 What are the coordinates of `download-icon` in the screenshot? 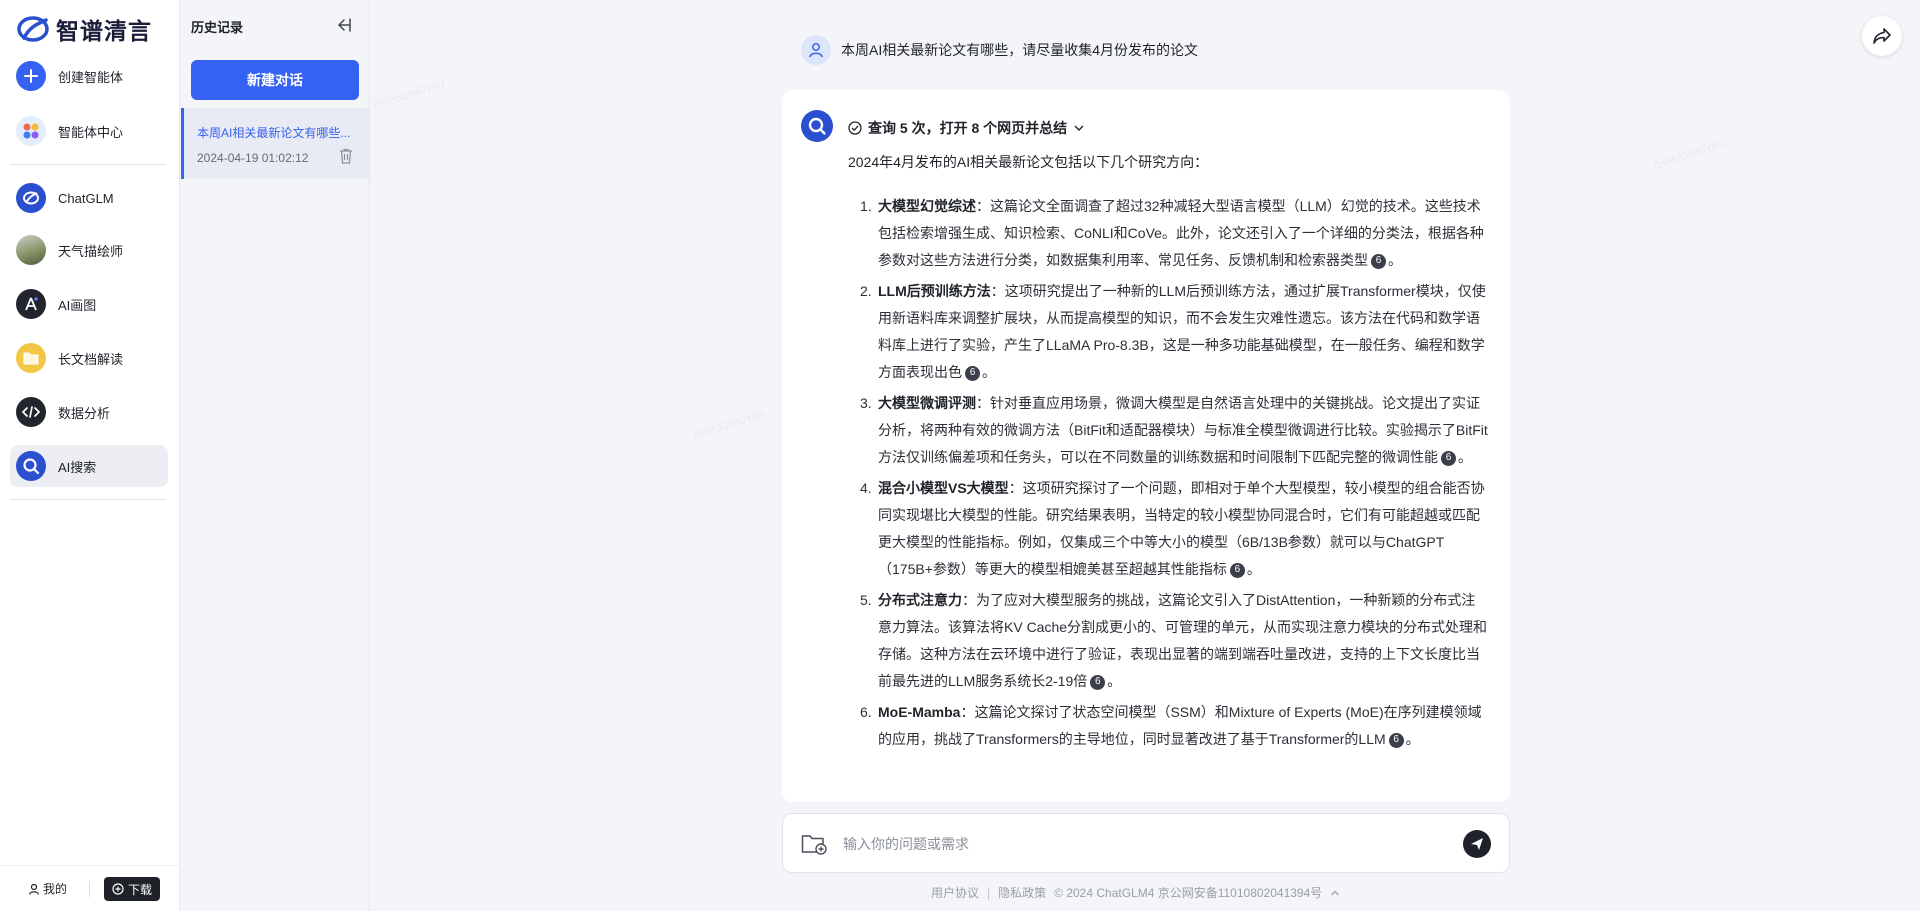 It's located at (118, 889).